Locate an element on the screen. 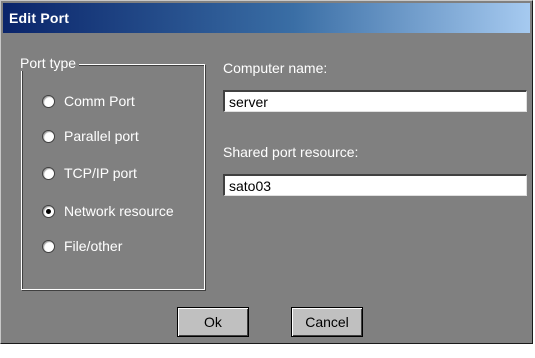  radio-label: Parallel port is located at coordinates (101, 136).